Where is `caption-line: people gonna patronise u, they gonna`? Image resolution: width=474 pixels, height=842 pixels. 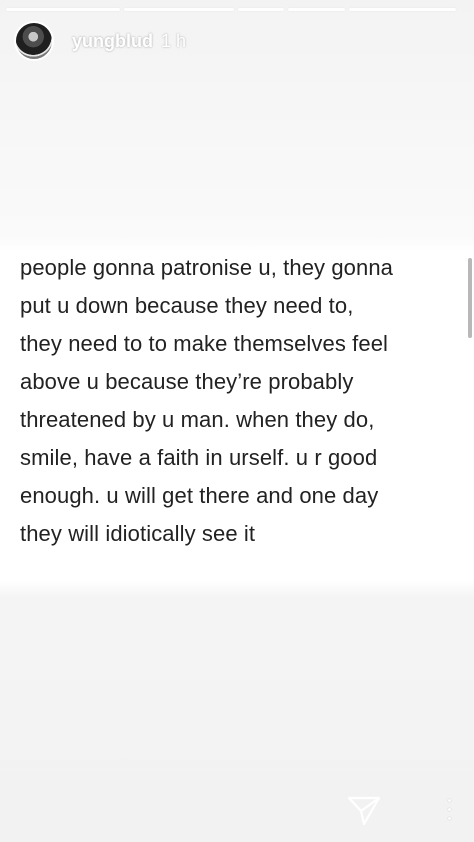 caption-line: people gonna patronise u, they gonna is located at coordinates (207, 267).